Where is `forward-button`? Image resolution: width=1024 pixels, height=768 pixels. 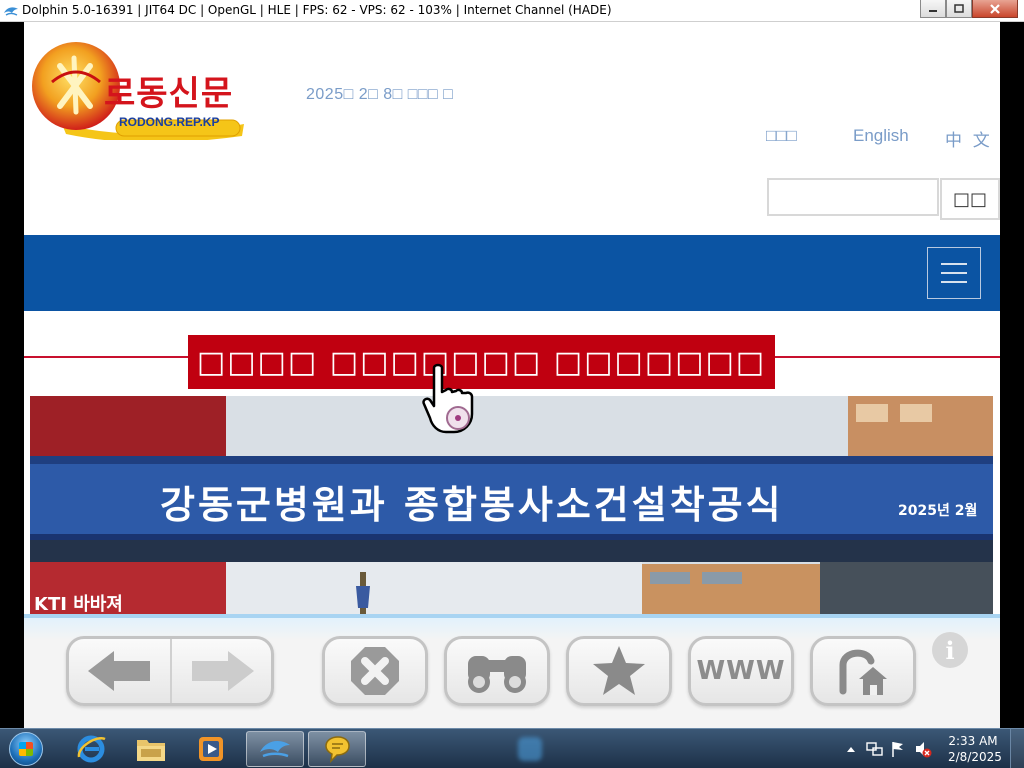 forward-button is located at coordinates (220, 671).